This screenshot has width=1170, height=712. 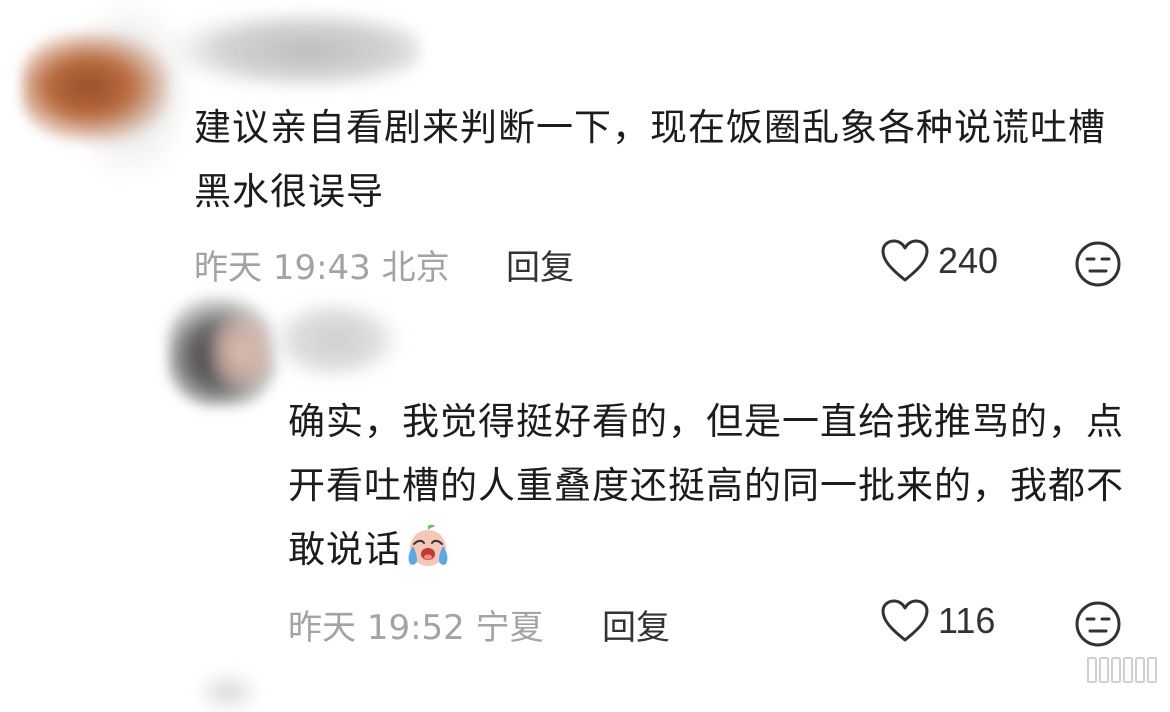 I want to click on crying-face-emoji, so click(x=428, y=545).